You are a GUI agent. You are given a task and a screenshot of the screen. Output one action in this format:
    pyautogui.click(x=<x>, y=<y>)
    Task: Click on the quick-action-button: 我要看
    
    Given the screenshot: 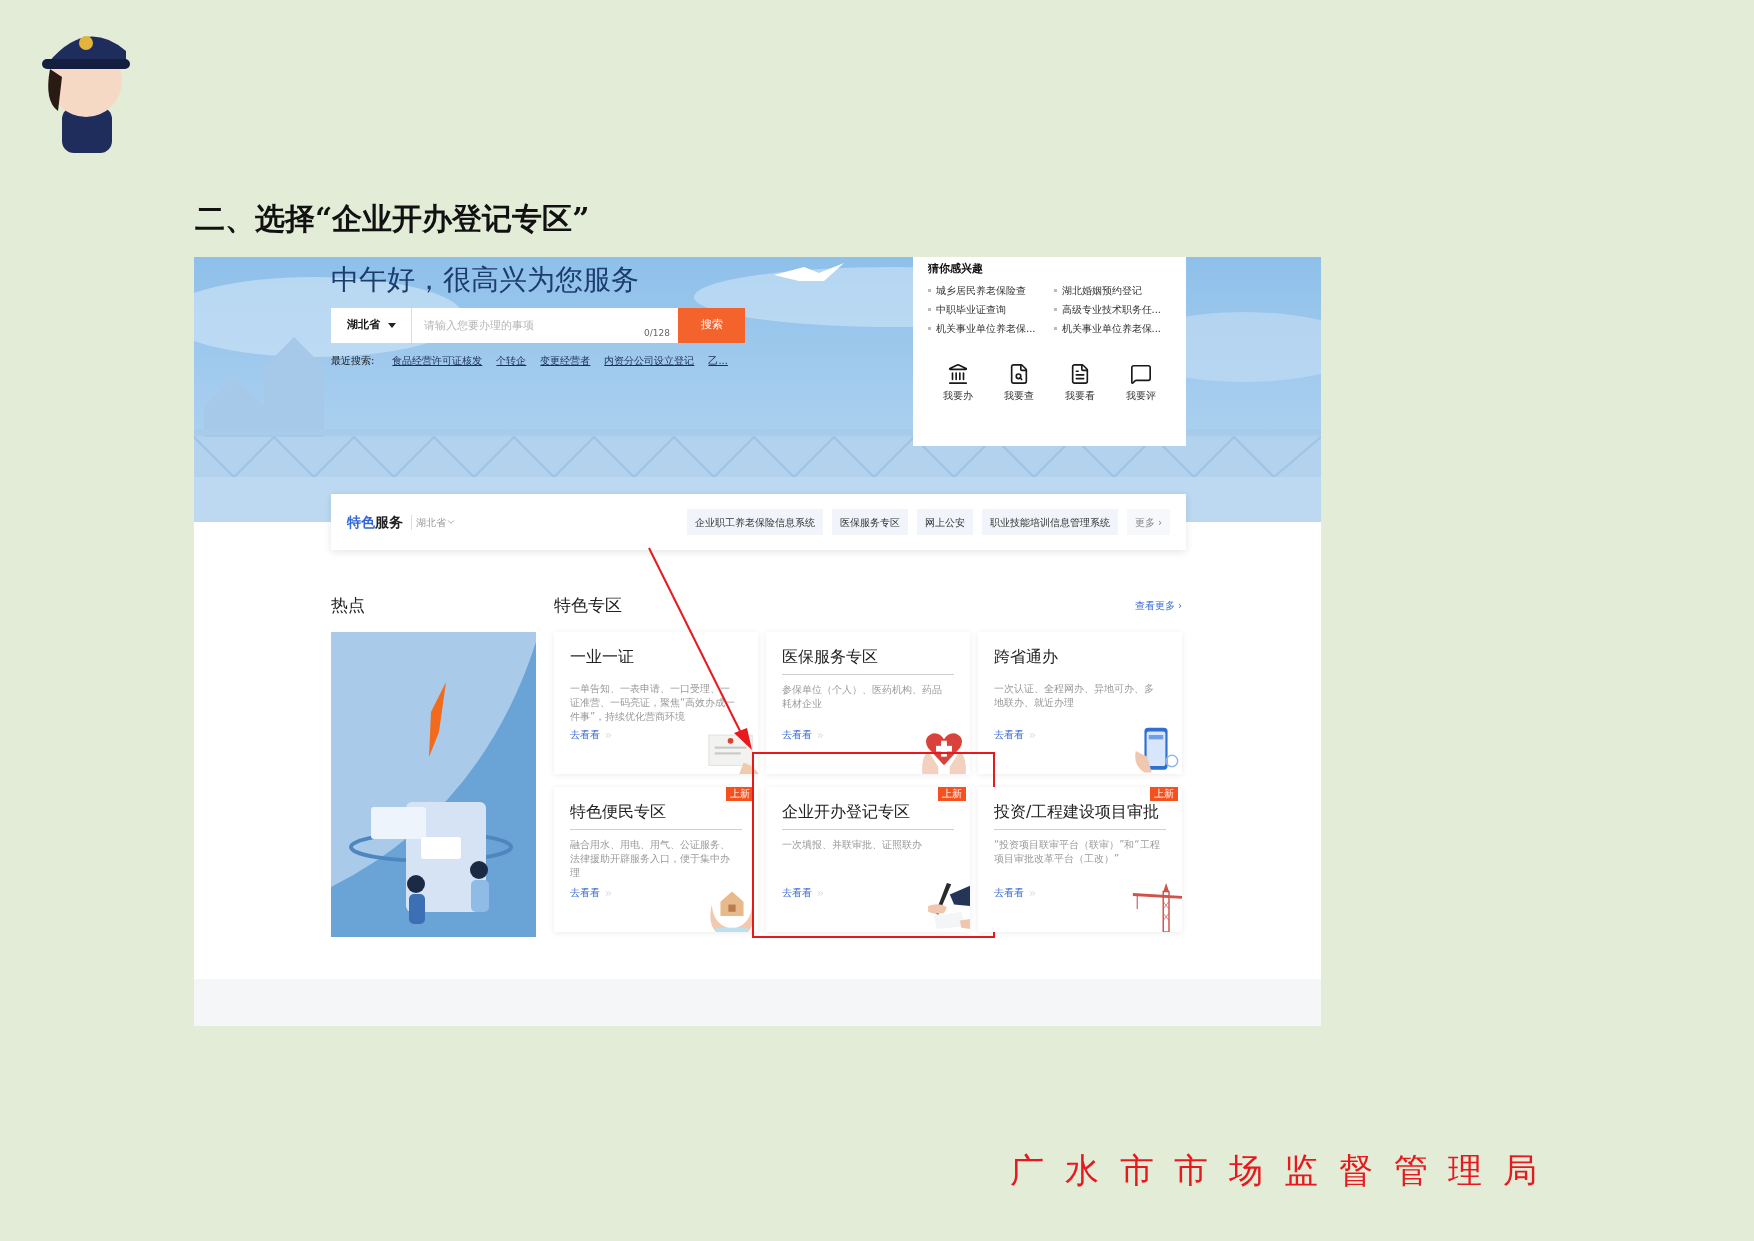 What is the action you would take?
    pyautogui.click(x=1079, y=382)
    